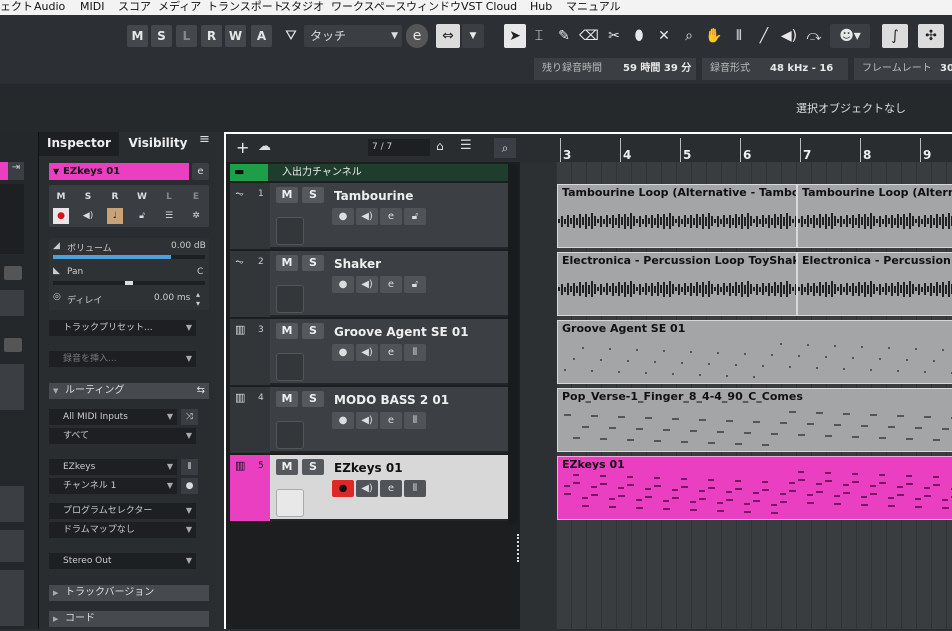  I want to click on ruler: 3 4 5 6 7 8 9, so click(736, 148).